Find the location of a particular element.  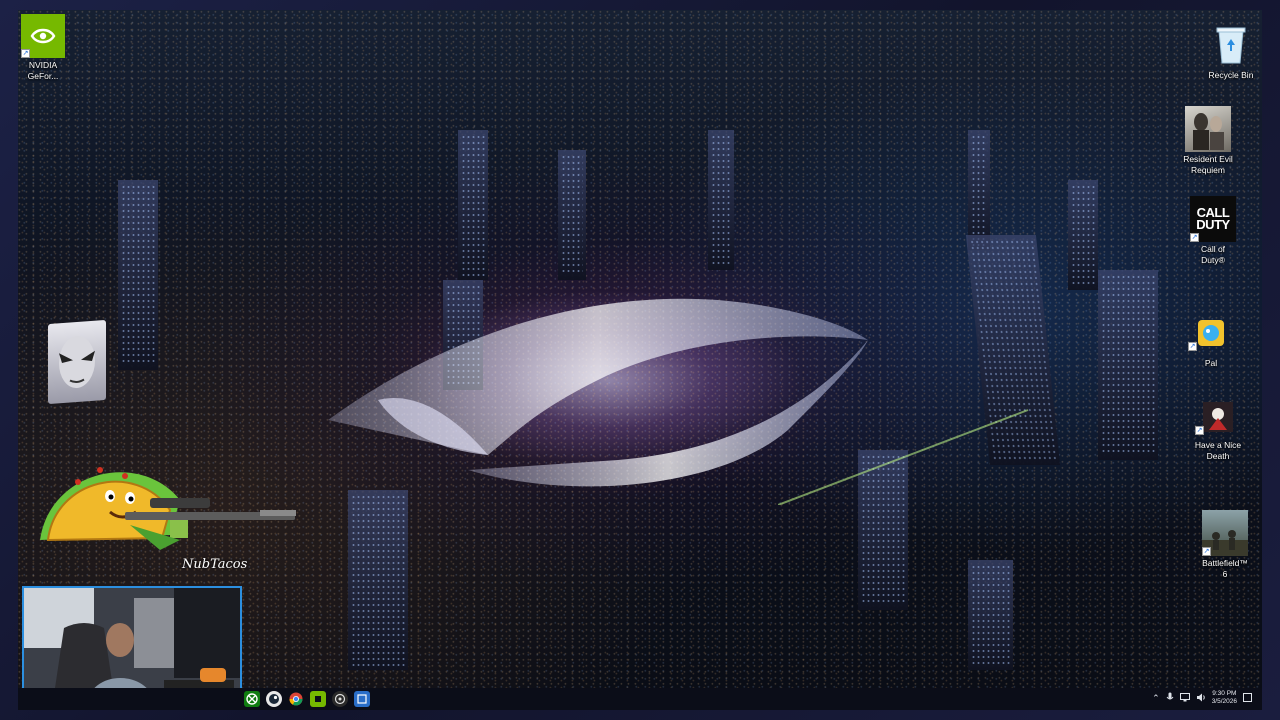

resident-evil-icon is located at coordinates (1208, 129).